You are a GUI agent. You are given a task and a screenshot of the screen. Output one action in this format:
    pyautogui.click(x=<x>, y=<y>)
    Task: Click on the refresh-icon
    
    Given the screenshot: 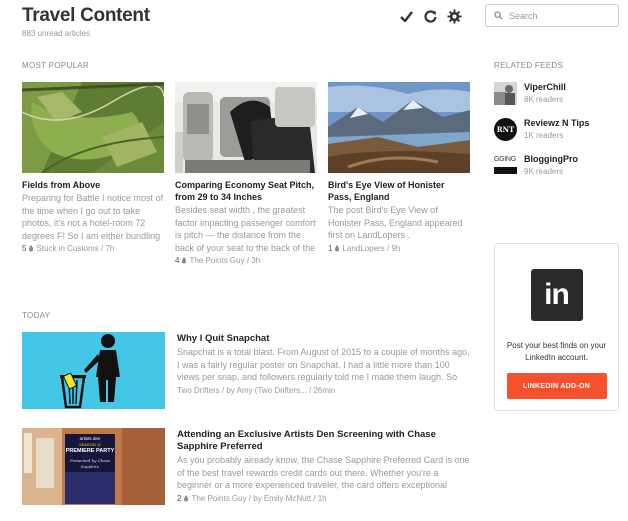 What is the action you would take?
    pyautogui.click(x=430, y=16)
    